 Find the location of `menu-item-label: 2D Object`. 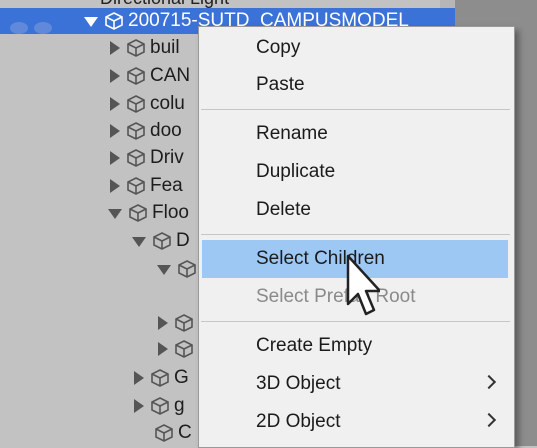

menu-item-label: 2D Object is located at coordinates (298, 421).